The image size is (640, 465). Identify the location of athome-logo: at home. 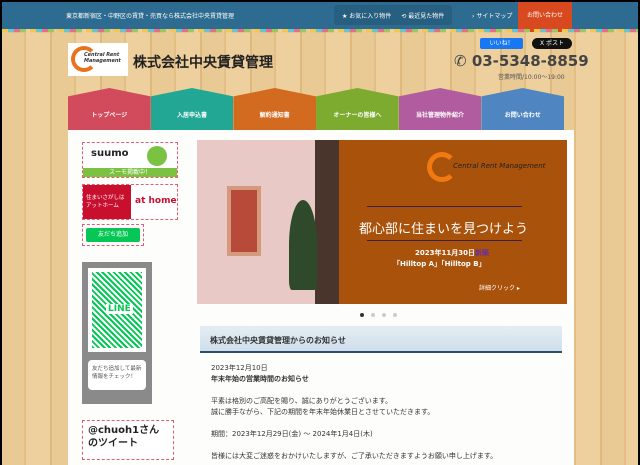
(156, 201).